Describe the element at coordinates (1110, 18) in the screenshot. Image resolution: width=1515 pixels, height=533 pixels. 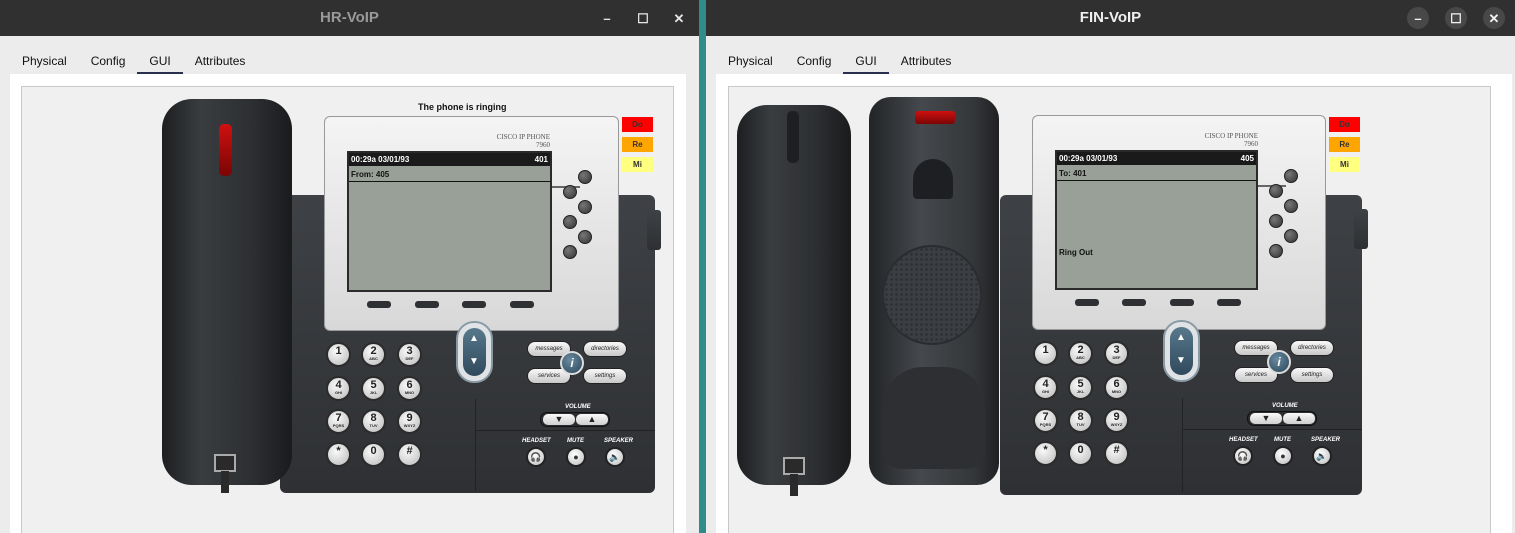
I see `window-titlebar: FIN-VoIP – ☐ ✕` at that location.